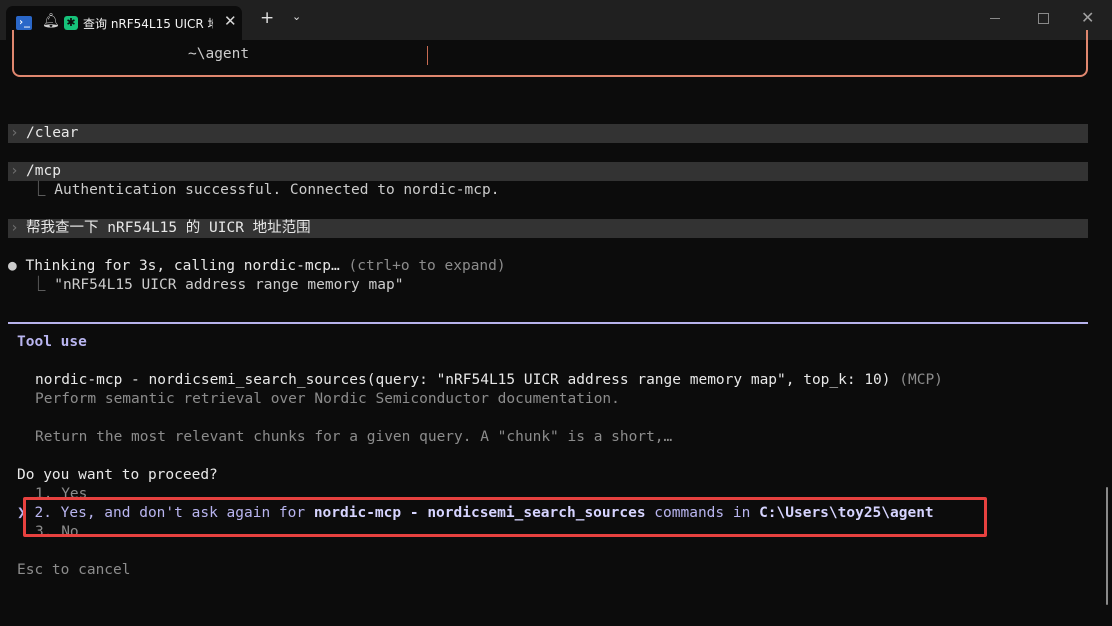 The width and height of the screenshot is (1112, 626). Describe the element at coordinates (427, 55) in the screenshot. I see `box-divider` at that location.